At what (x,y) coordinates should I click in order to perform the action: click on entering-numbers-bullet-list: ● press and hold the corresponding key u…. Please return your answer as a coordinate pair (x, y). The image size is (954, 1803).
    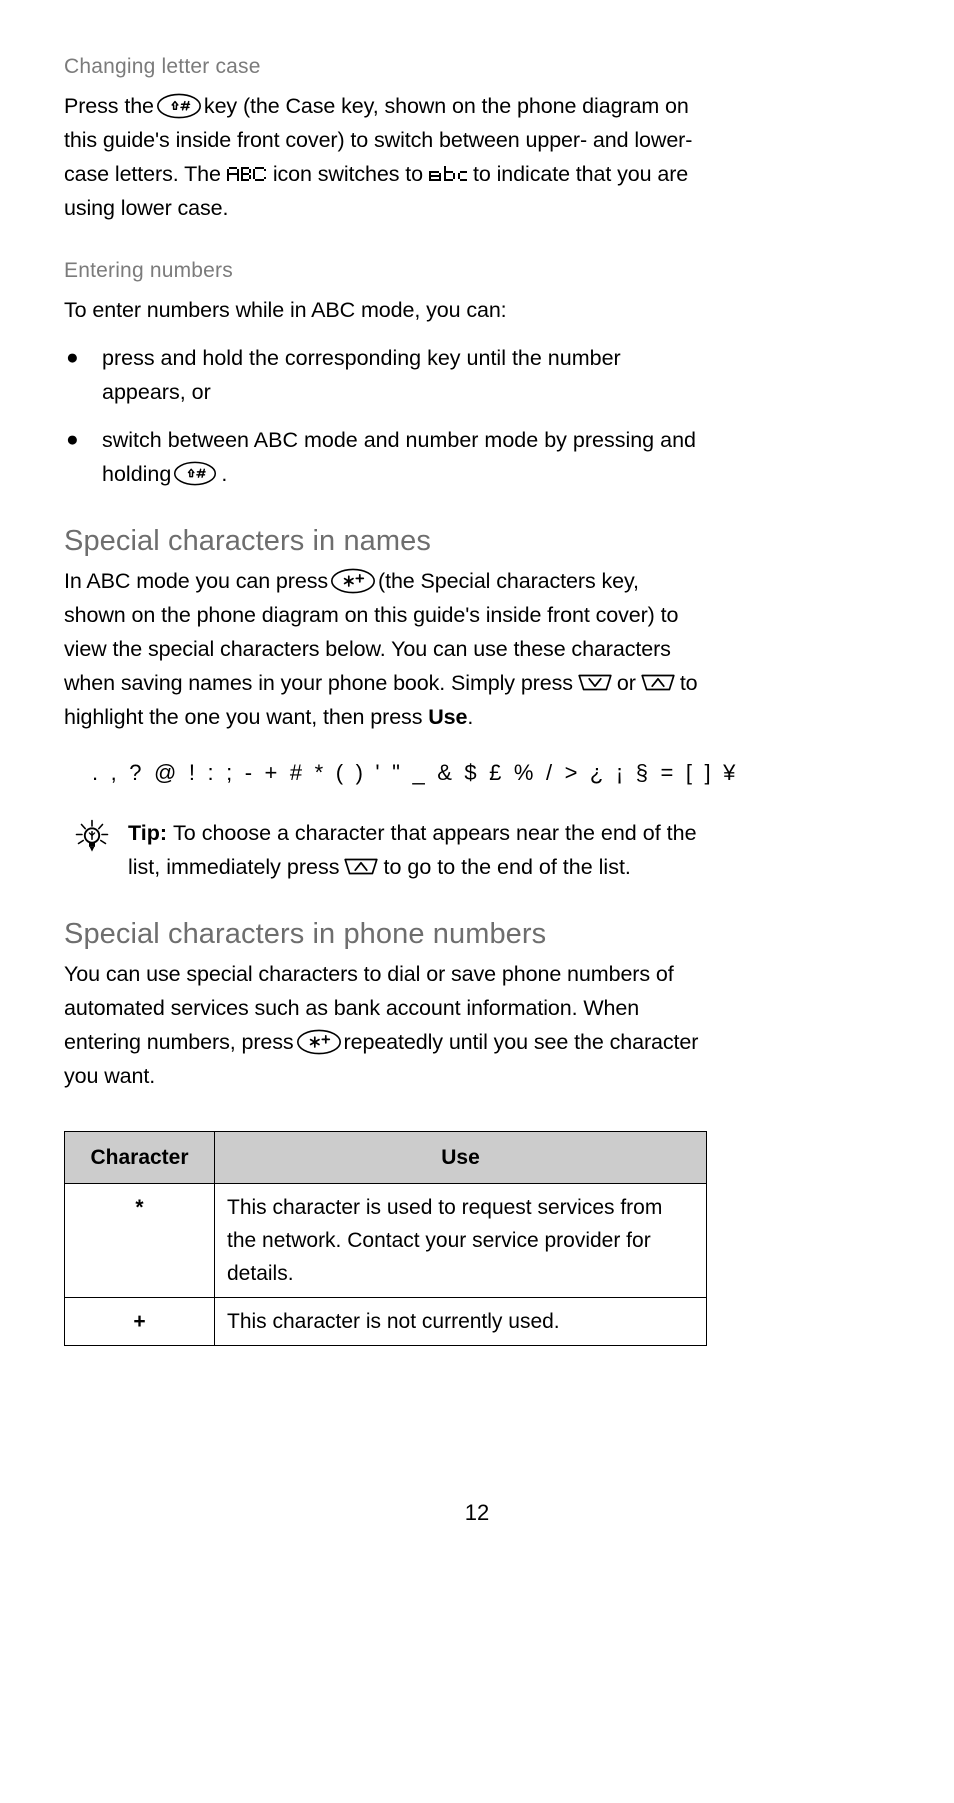
    Looking at the image, I should click on (385, 416).